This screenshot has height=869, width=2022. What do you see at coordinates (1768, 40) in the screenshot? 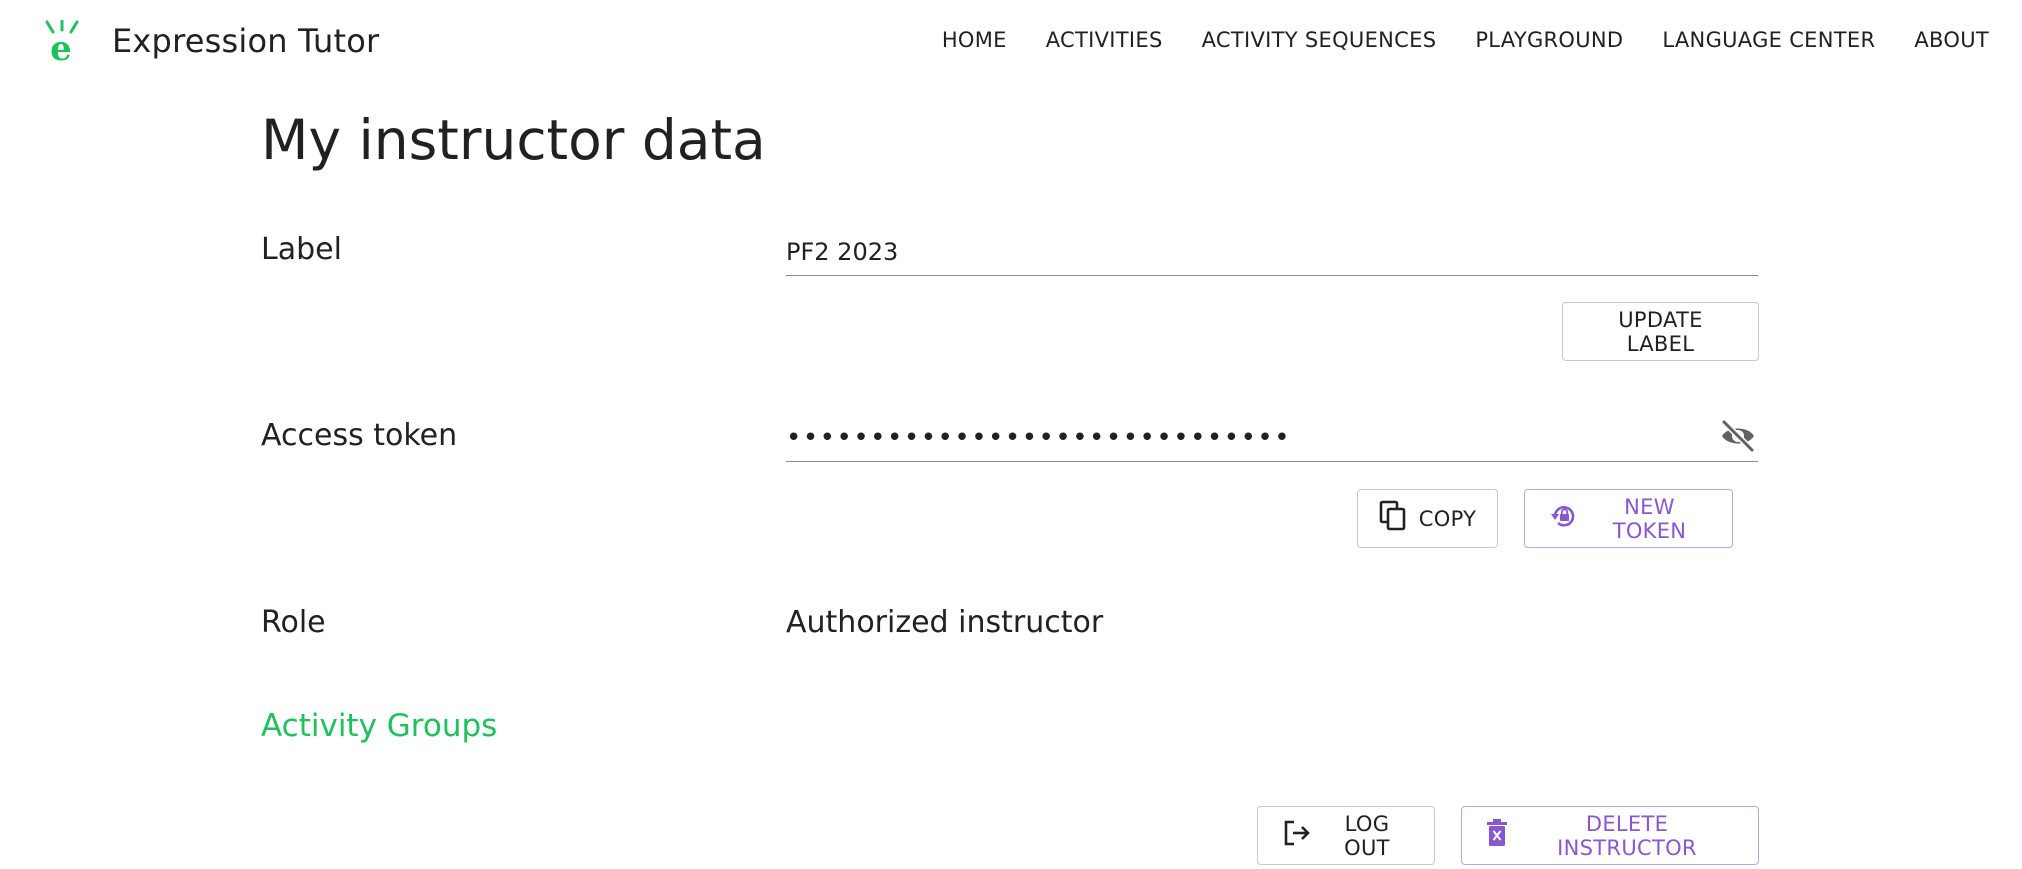
I see `nav-language-center: LANGUAGE CENTER` at bounding box center [1768, 40].